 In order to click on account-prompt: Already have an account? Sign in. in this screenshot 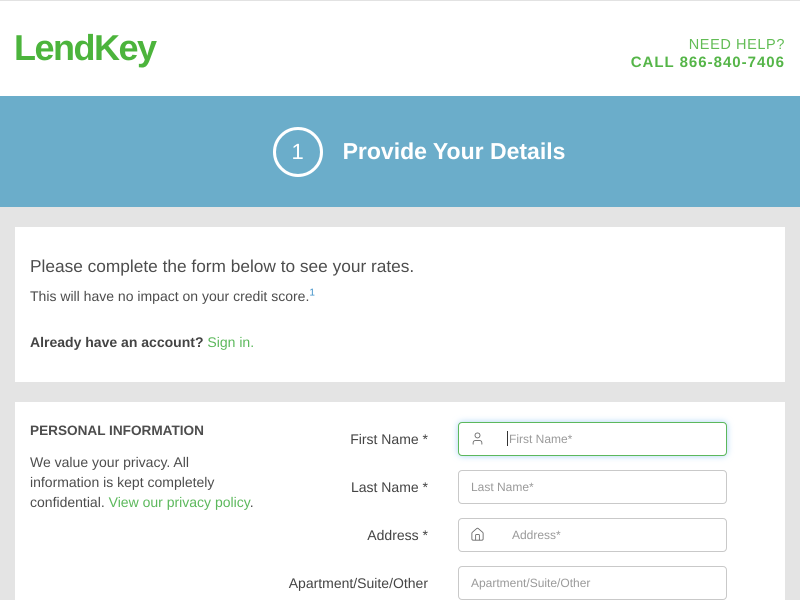, I will do `click(143, 342)`.